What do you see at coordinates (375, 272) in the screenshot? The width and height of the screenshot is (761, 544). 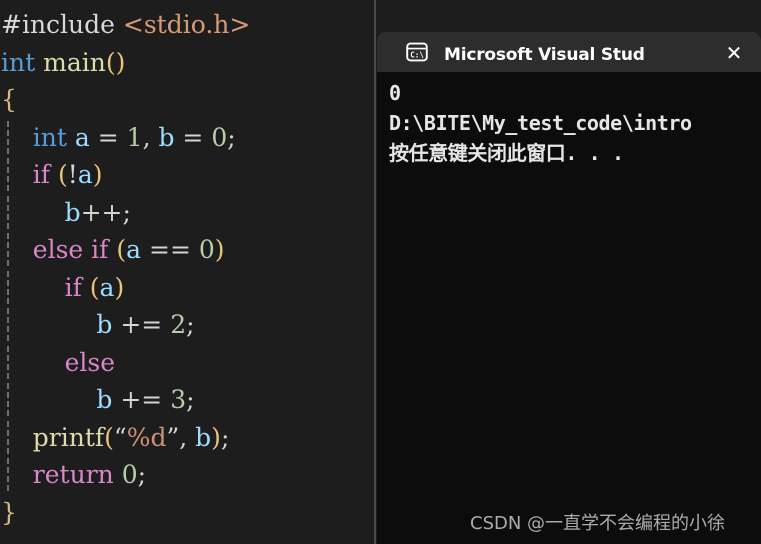 I see `editor-console-divider` at bounding box center [375, 272].